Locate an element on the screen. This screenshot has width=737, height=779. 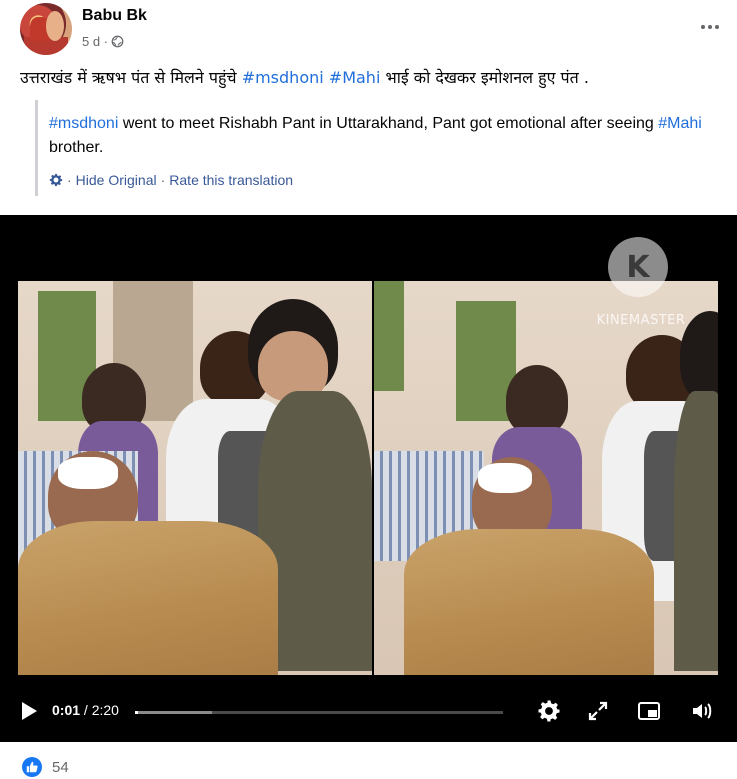
kinemaster-logo-icon: K is located at coordinates (638, 267).